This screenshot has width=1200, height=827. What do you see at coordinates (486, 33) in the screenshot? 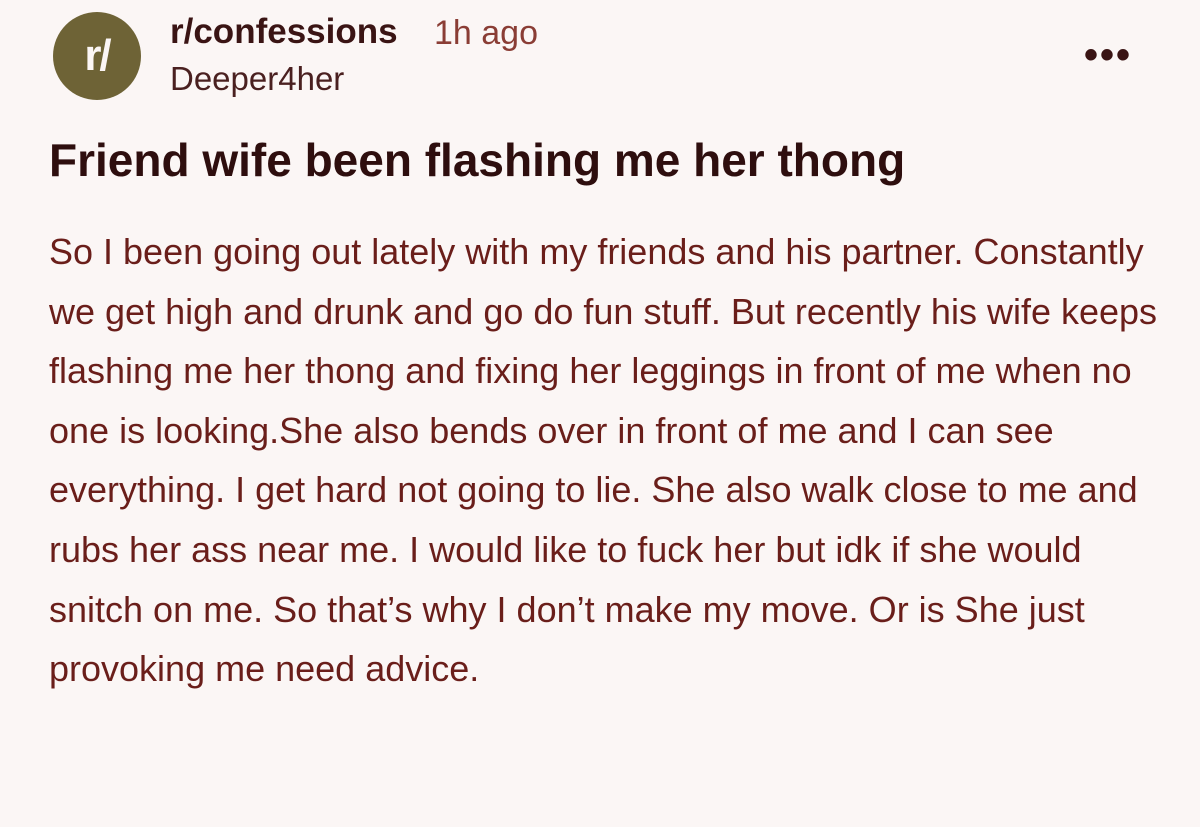
I see `post-timestamp: 1h ago` at bounding box center [486, 33].